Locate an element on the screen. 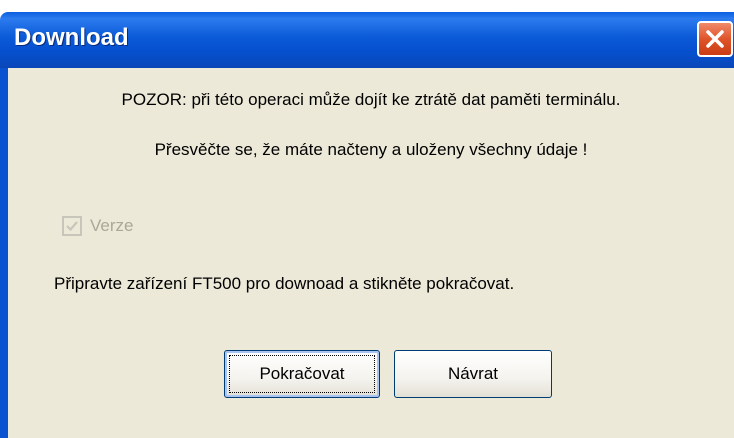  version-checkbox-label: Verze is located at coordinates (112, 225).